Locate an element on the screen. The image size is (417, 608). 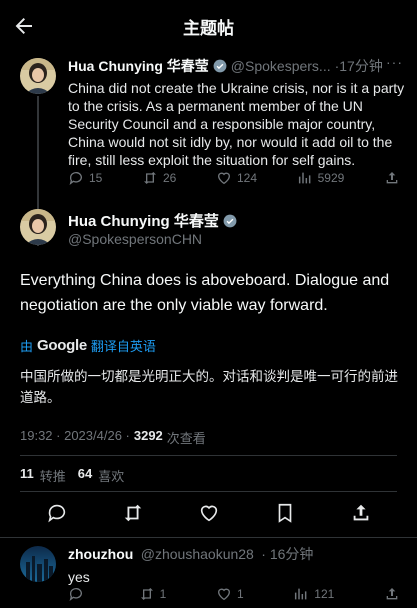
like-button: 124 is located at coordinates (236, 178).